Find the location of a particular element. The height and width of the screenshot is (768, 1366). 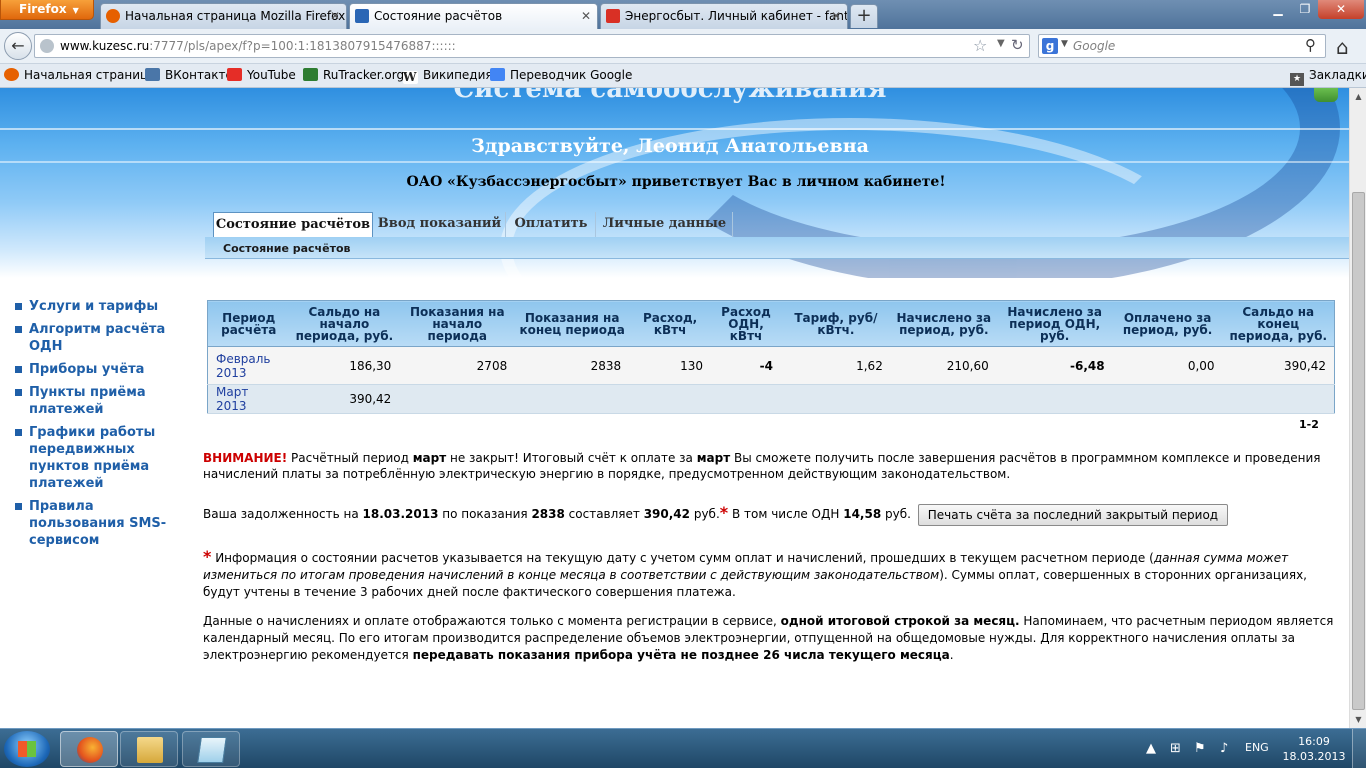

sidebar-item-tariffs: Услуги и тарифы is located at coordinates (102, 306).